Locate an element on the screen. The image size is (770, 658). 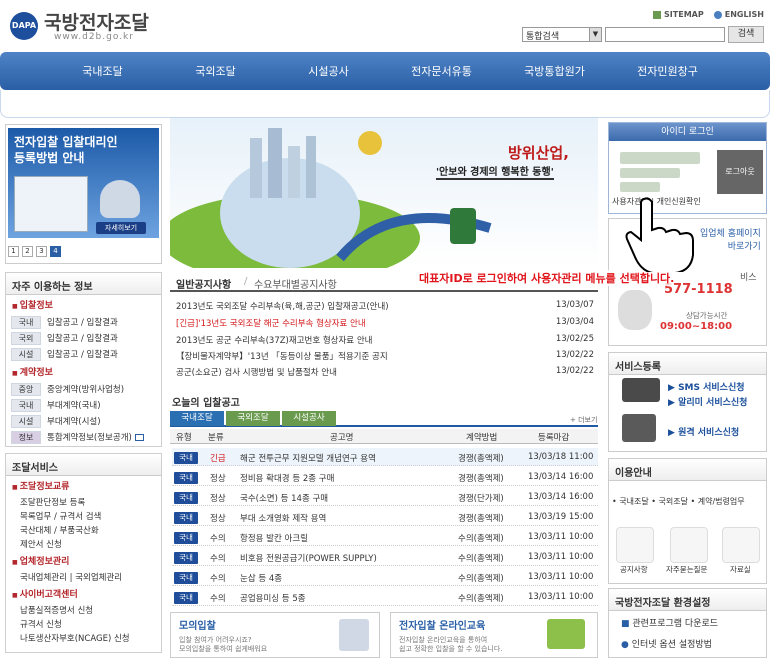
bid-category: 수의 is located at coordinates (218, 599).